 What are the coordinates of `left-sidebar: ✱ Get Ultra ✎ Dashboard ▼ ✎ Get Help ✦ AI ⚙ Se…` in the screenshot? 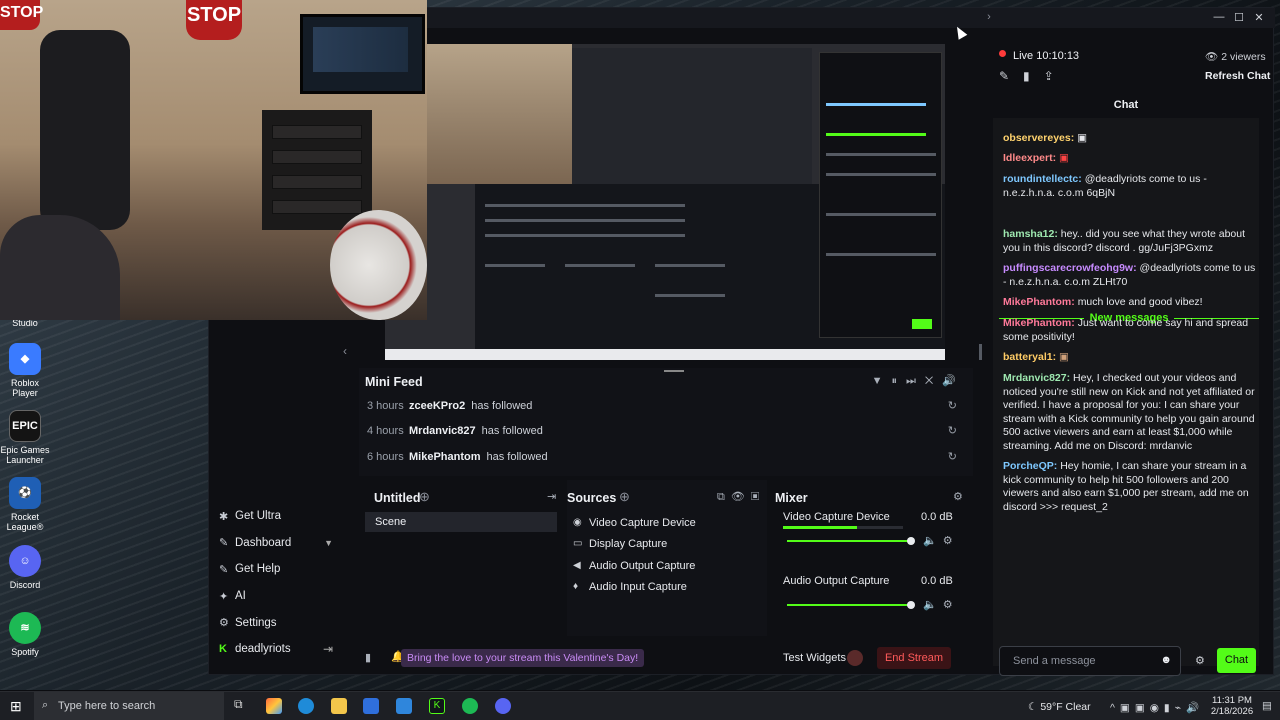 It's located at (275, 588).